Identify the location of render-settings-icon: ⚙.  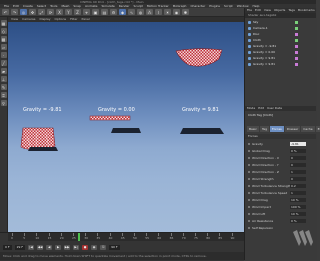
(113, 12).